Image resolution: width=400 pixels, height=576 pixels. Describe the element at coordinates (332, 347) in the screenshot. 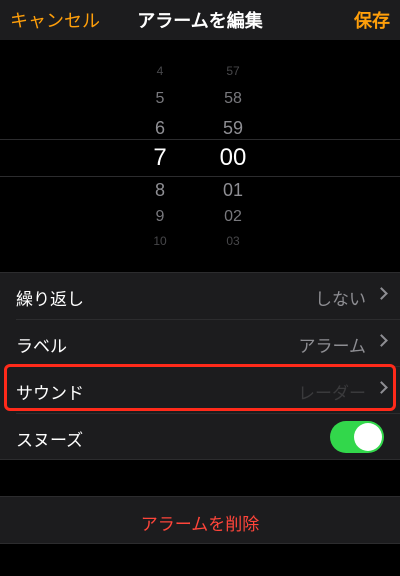

I see `label-value: アラーム` at that location.